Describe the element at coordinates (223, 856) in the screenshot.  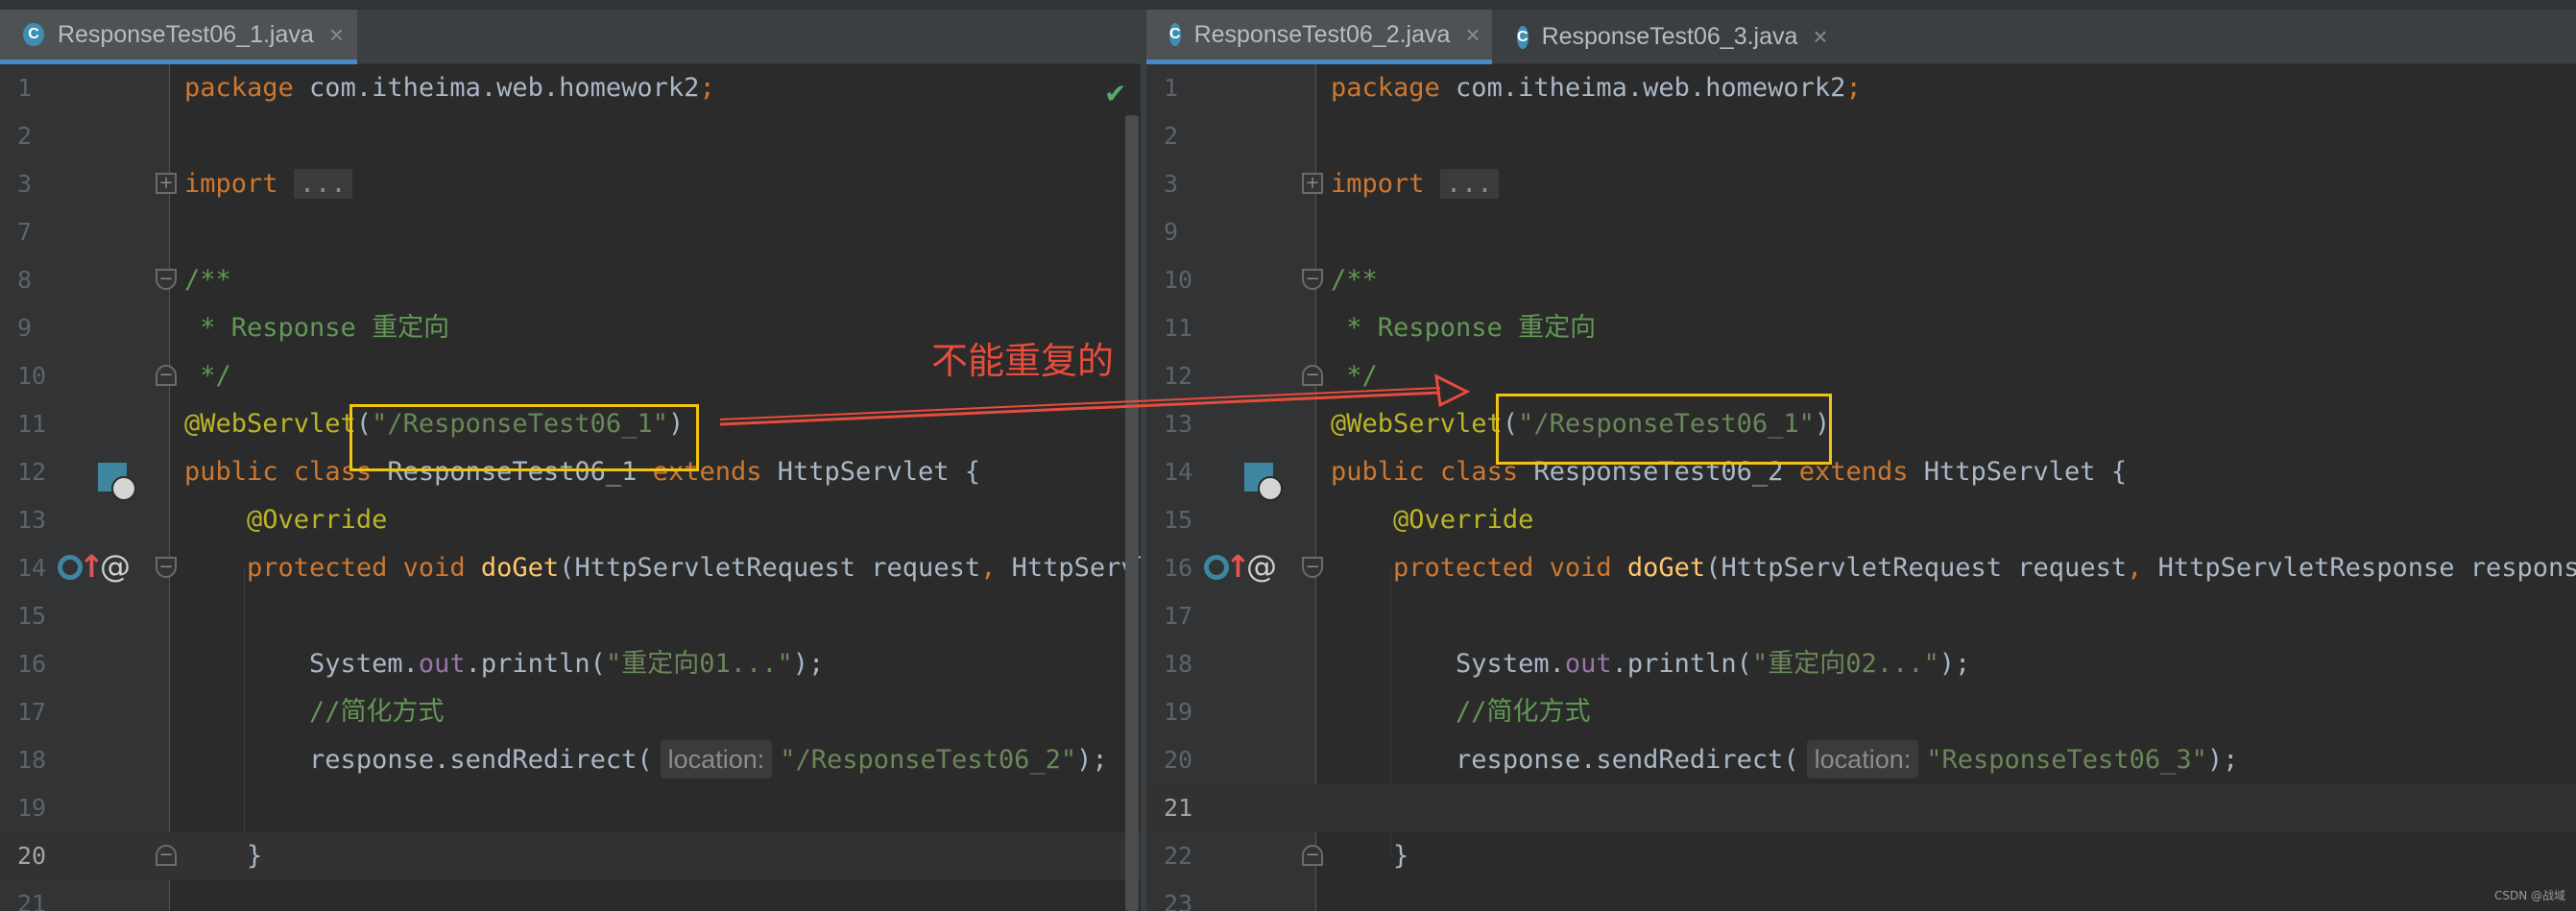
I see `code-text: }` at that location.